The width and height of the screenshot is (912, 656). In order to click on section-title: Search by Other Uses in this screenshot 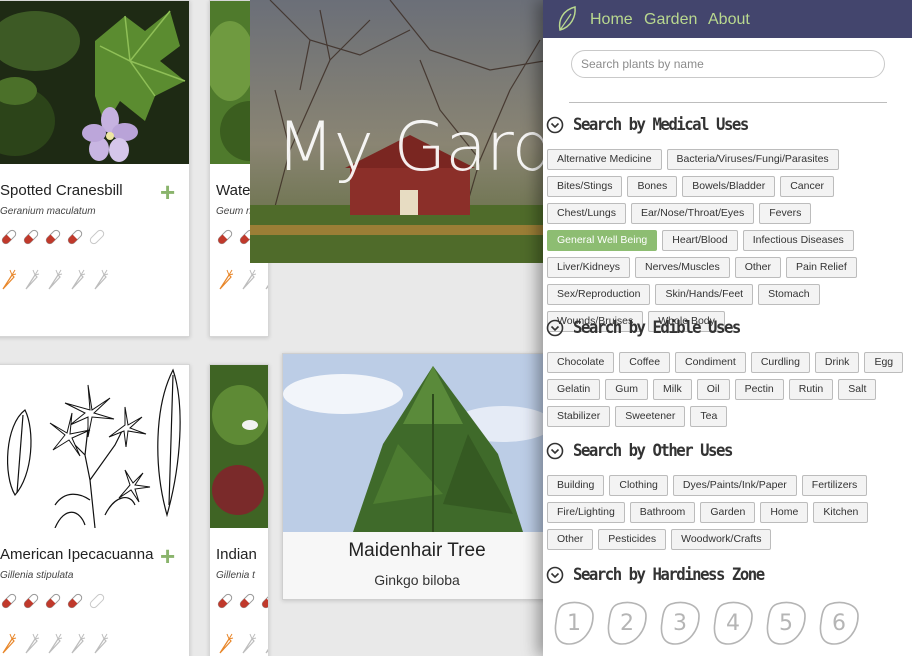, I will do `click(653, 451)`.